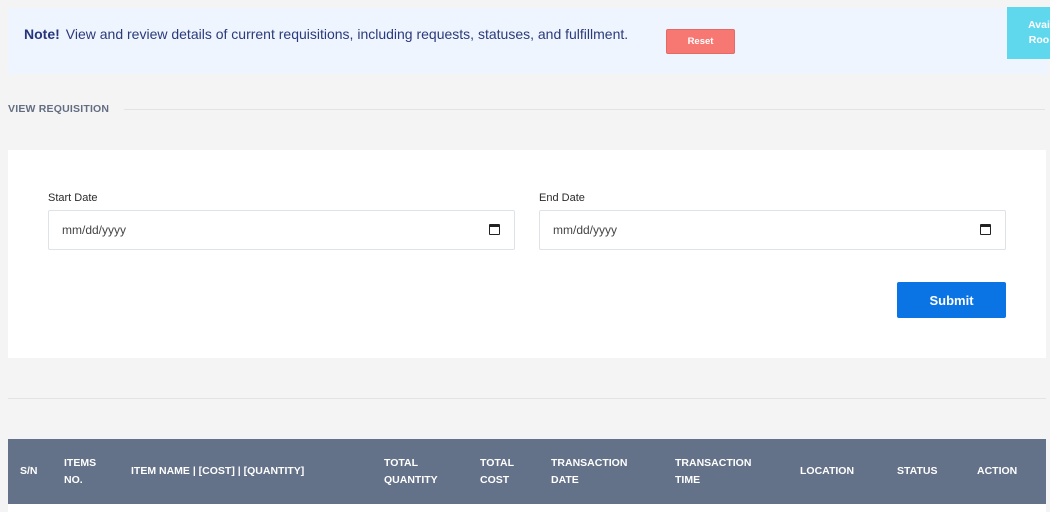 The height and width of the screenshot is (512, 1050). What do you see at coordinates (772, 230) in the screenshot?
I see `end-date-input: mm/dd/yyyy` at bounding box center [772, 230].